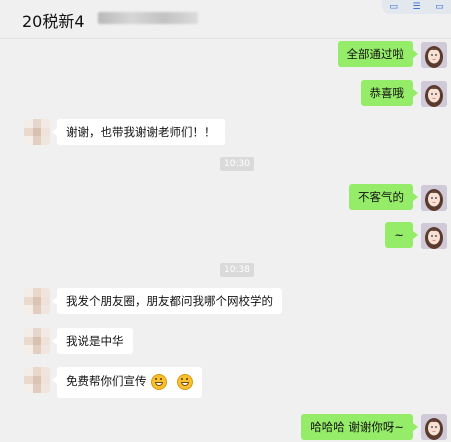  What do you see at coordinates (401, 235) in the screenshot?
I see `message-bubble: ~` at bounding box center [401, 235].